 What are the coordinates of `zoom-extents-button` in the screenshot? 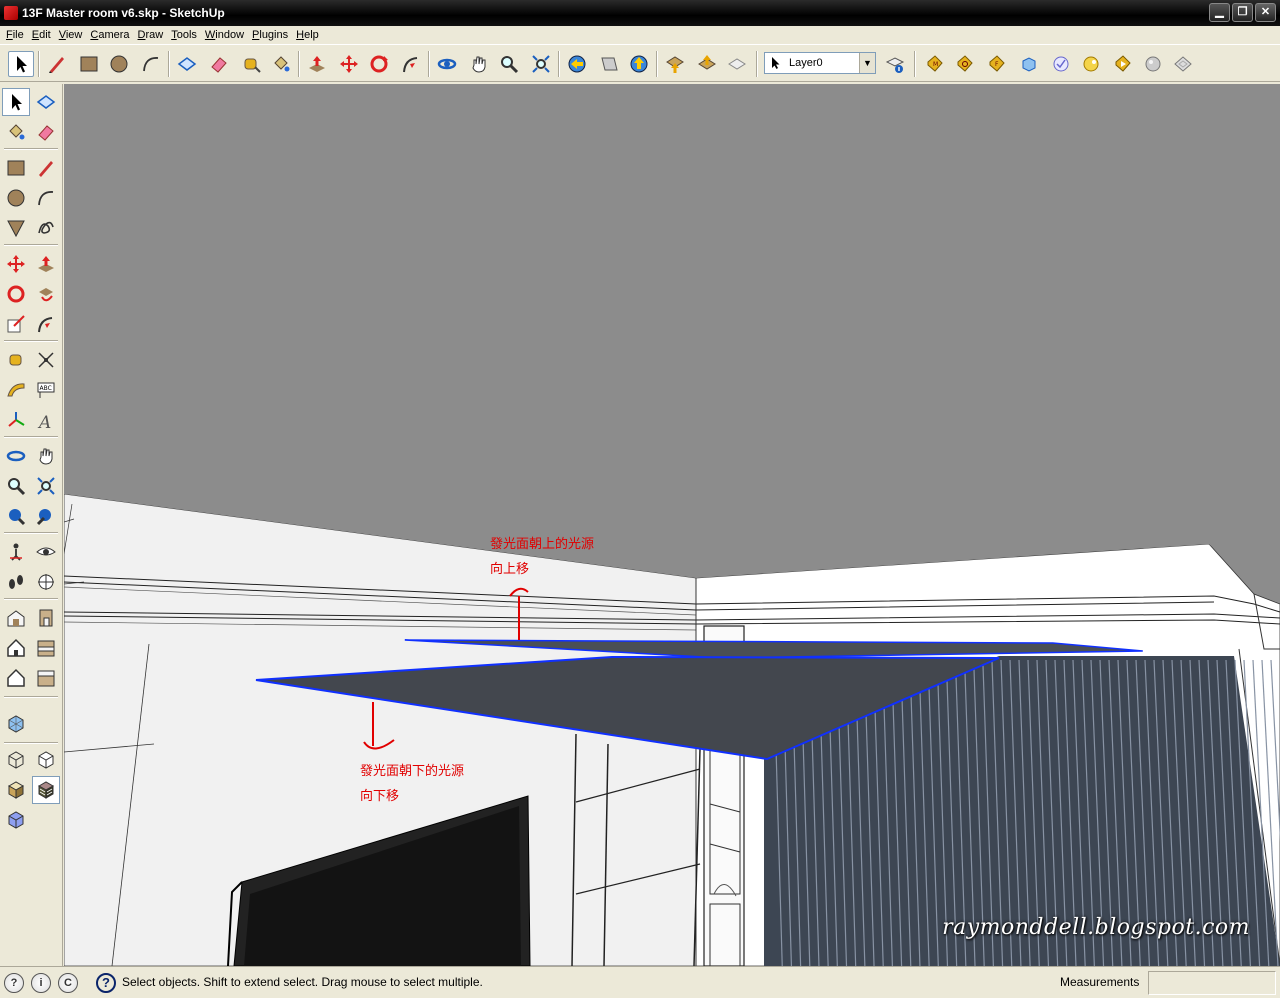 It's located at (541, 64).